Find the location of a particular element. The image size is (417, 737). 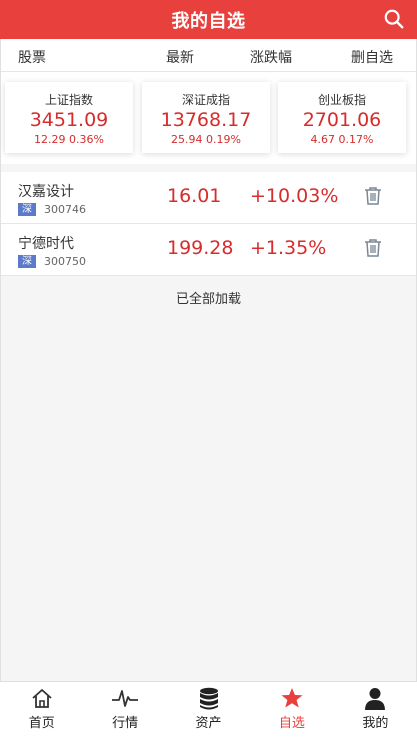

index-value: 3451.09 is located at coordinates (69, 120).